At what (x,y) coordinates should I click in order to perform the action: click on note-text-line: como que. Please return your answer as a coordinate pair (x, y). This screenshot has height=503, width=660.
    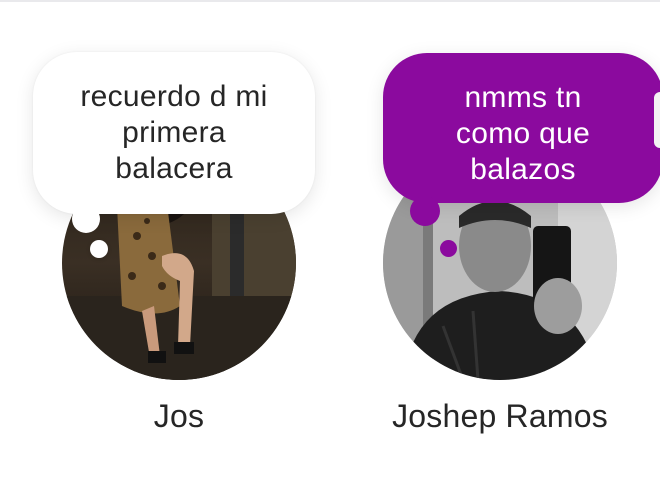
    Looking at the image, I should click on (523, 133).